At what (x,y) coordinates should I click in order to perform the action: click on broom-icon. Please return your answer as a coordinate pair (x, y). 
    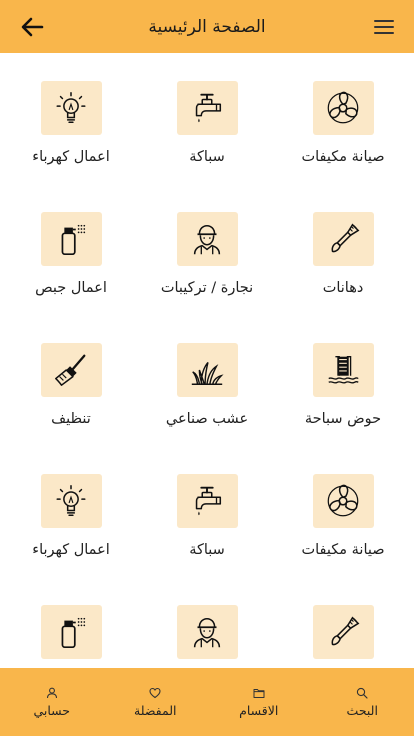
    Looking at the image, I should click on (70, 370).